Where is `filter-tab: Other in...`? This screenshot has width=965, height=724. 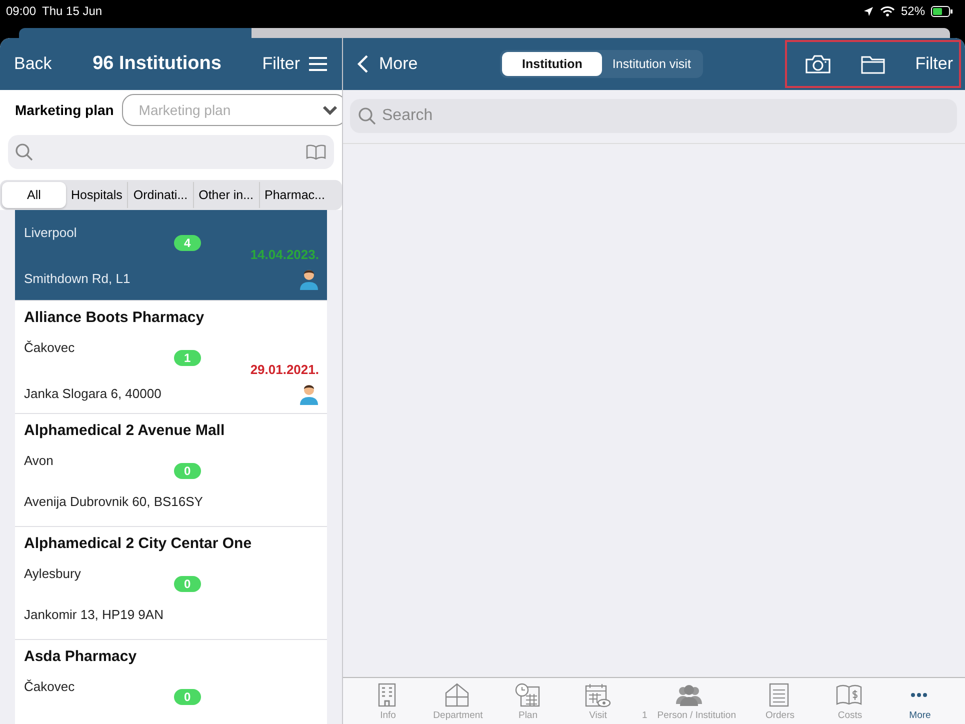 filter-tab: Other in... is located at coordinates (225, 195).